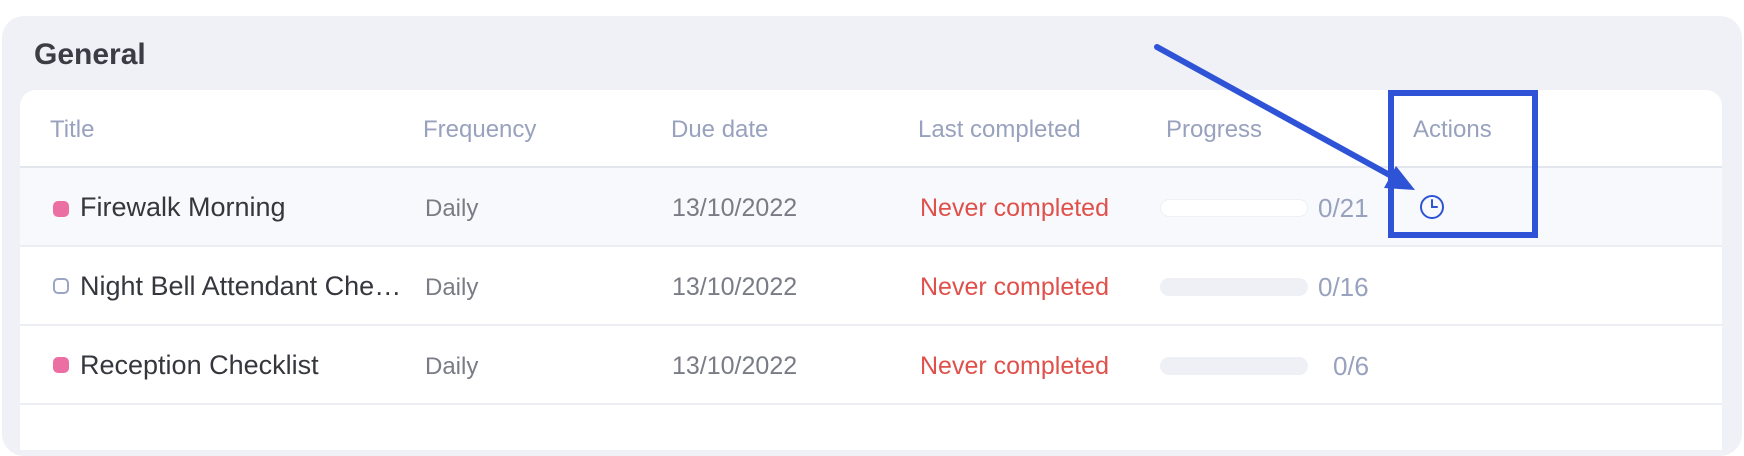  What do you see at coordinates (1351, 366) in the screenshot?
I see `progress-count: 0/6` at bounding box center [1351, 366].